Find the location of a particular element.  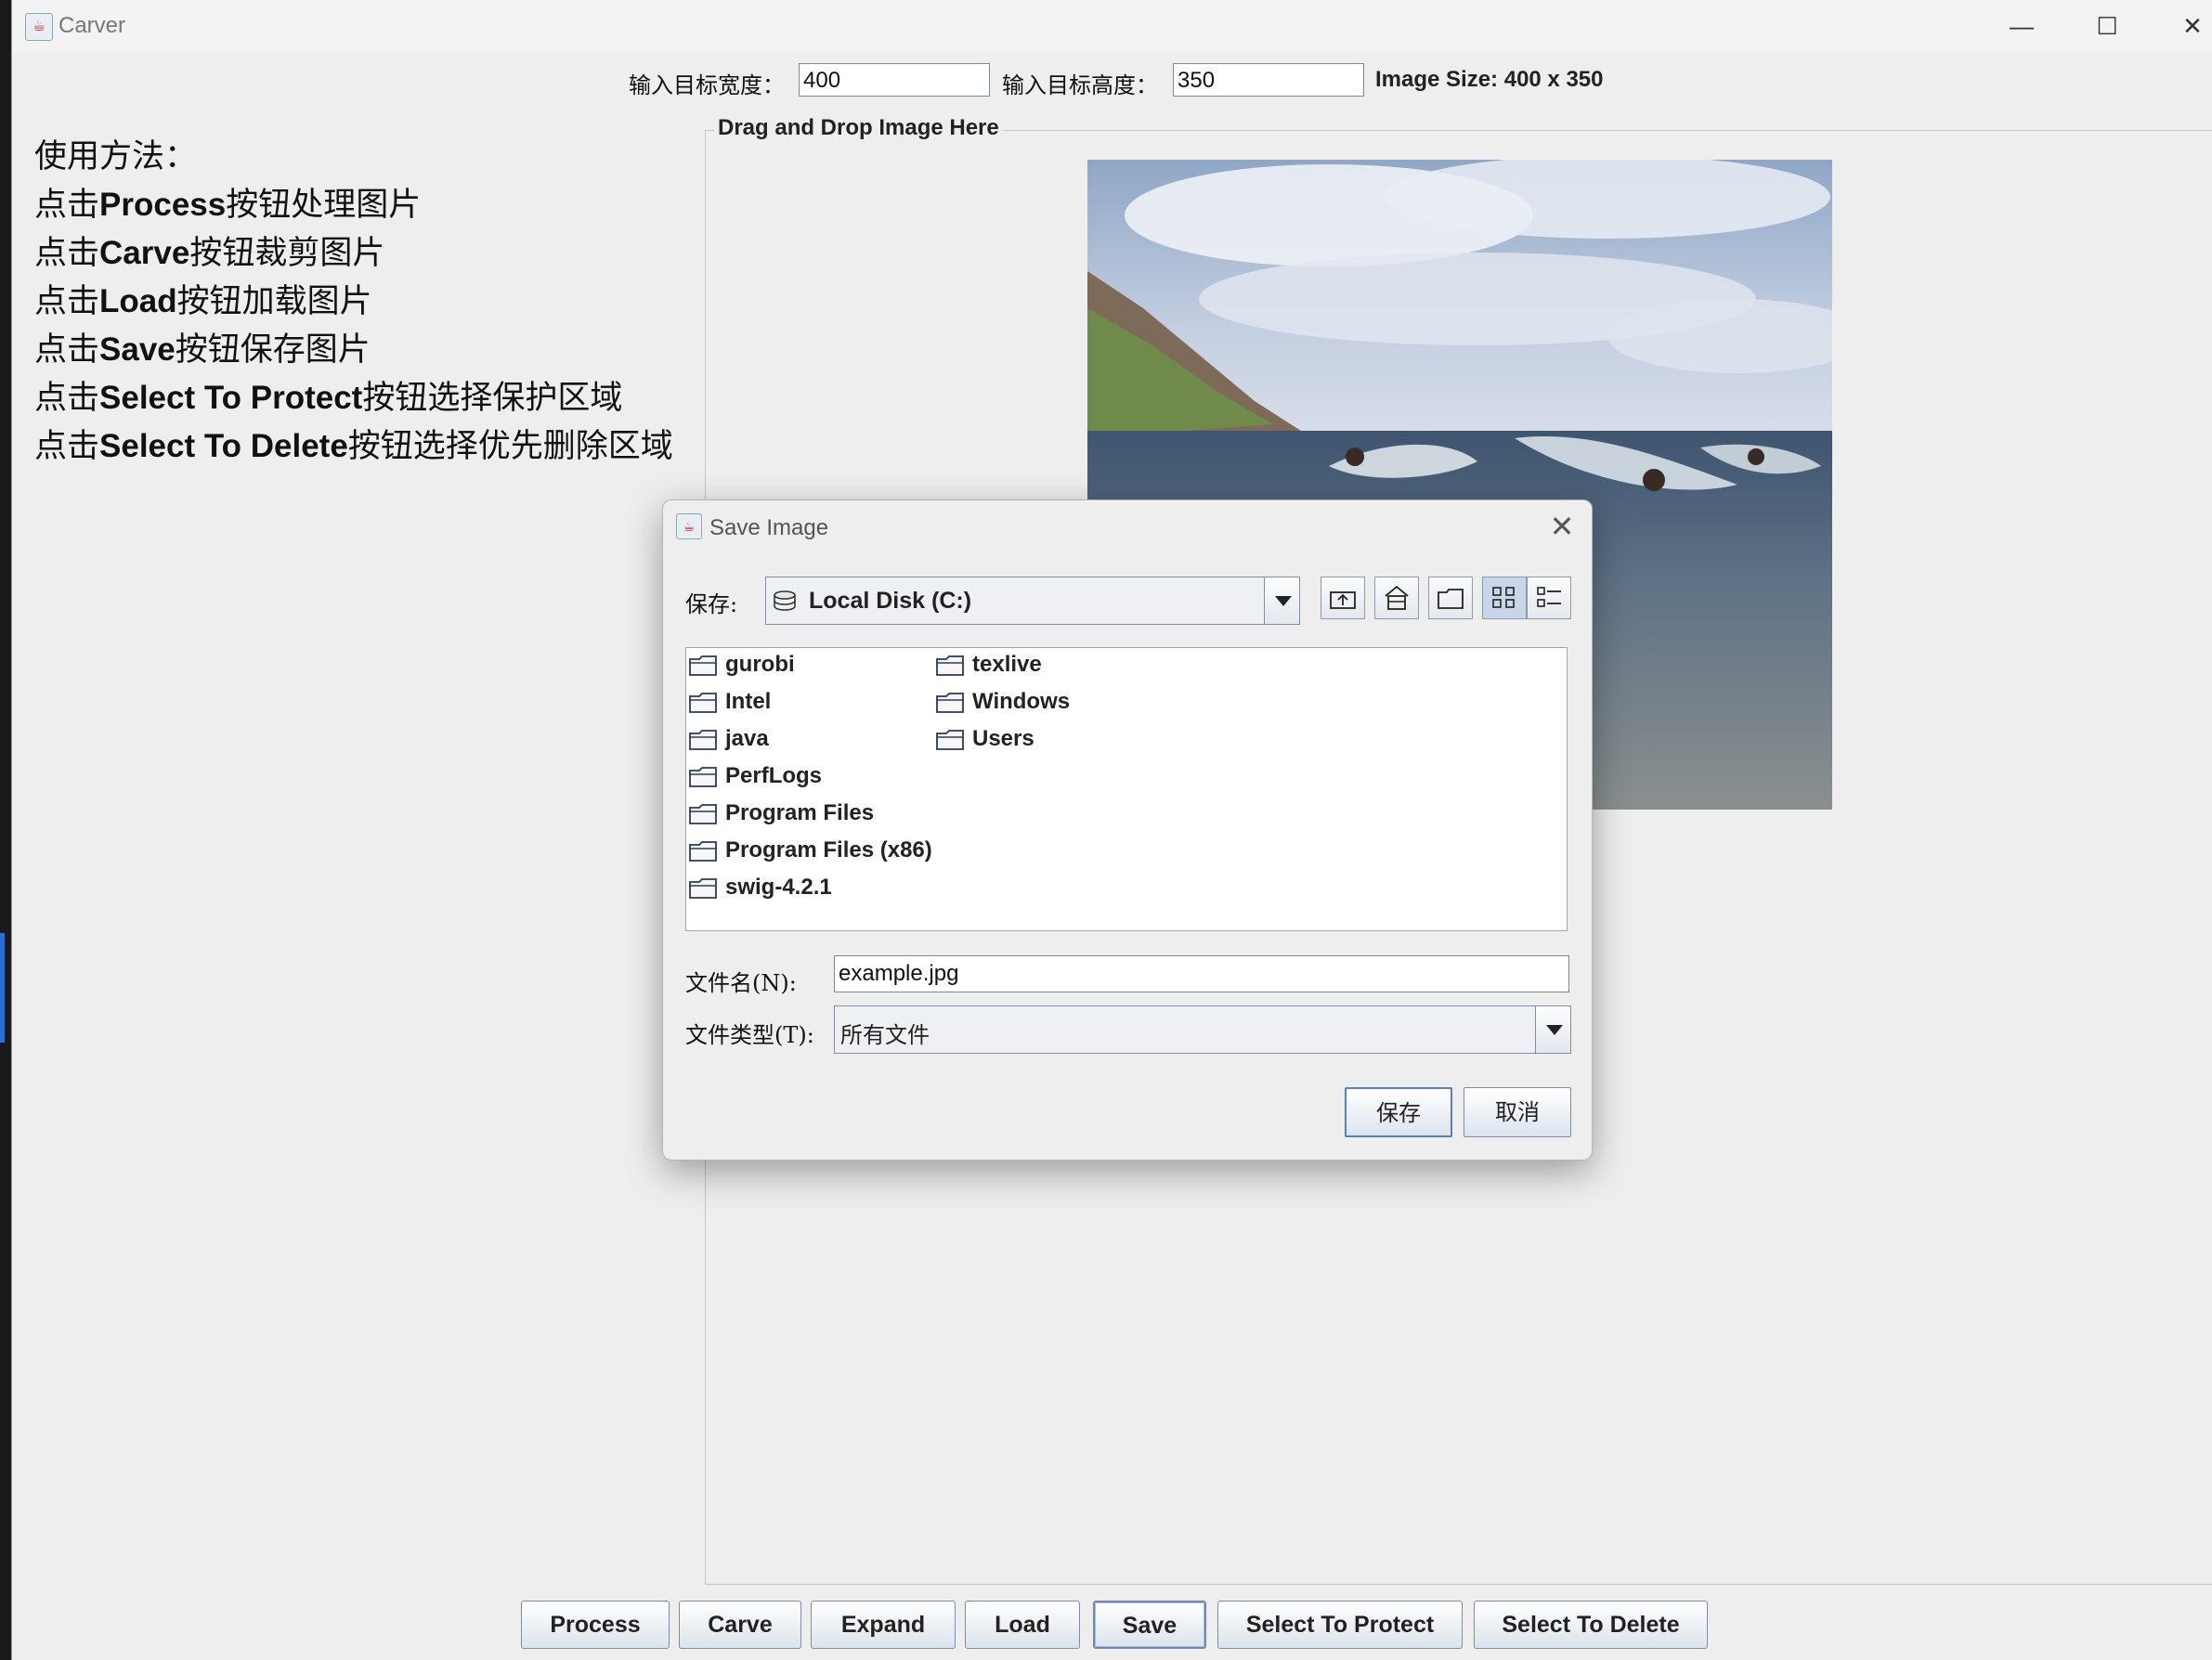

location-combo: Local Disk (C:) is located at coordinates (1032, 601).